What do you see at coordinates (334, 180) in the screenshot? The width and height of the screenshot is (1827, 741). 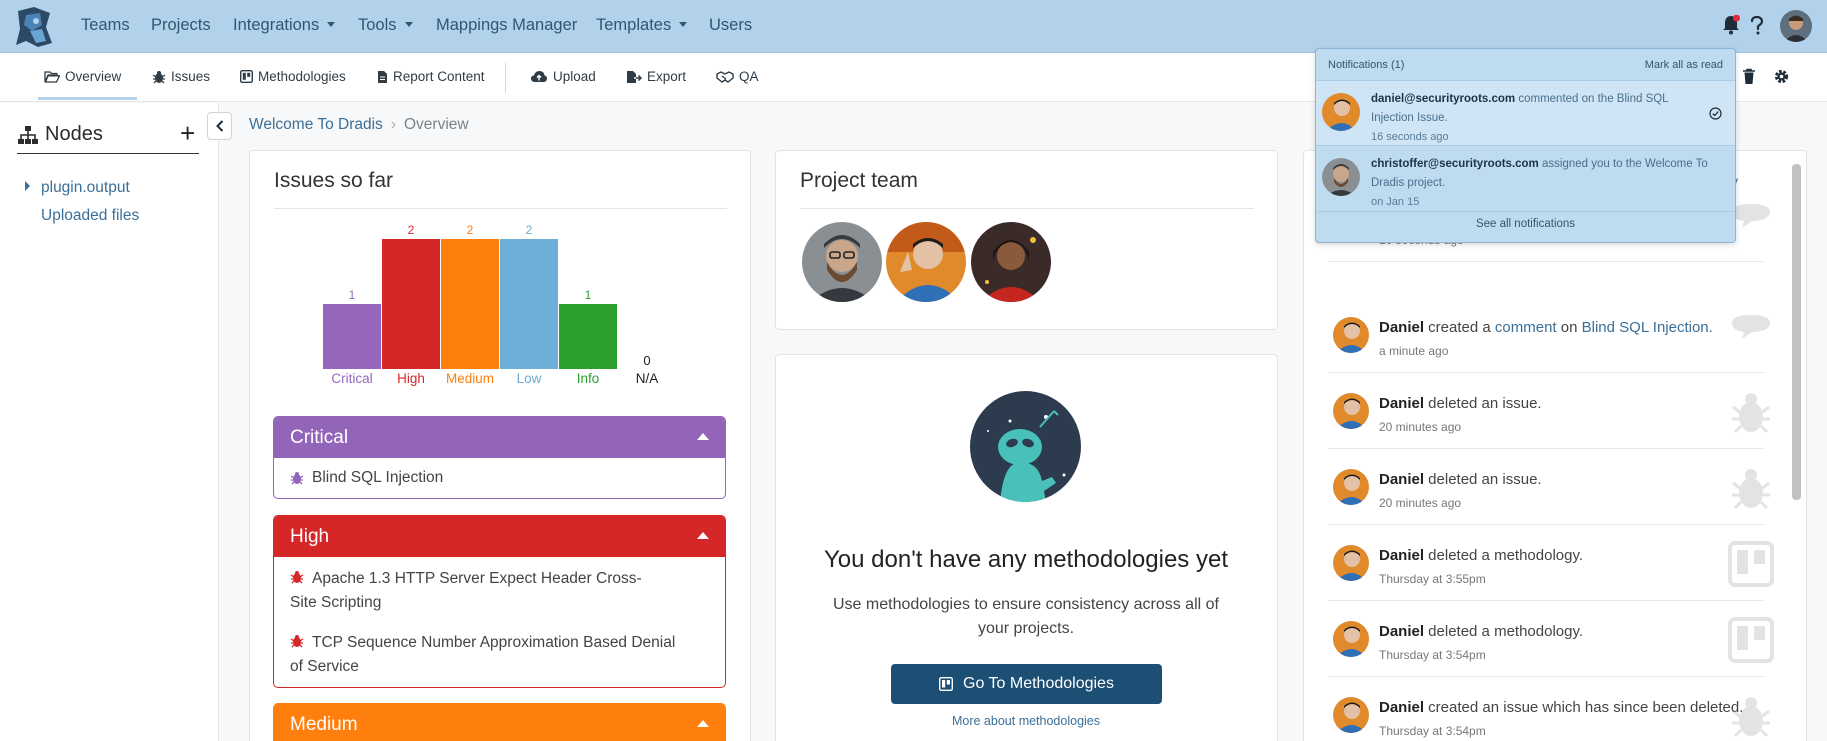 I see `issues-card-title: Issues so far` at bounding box center [334, 180].